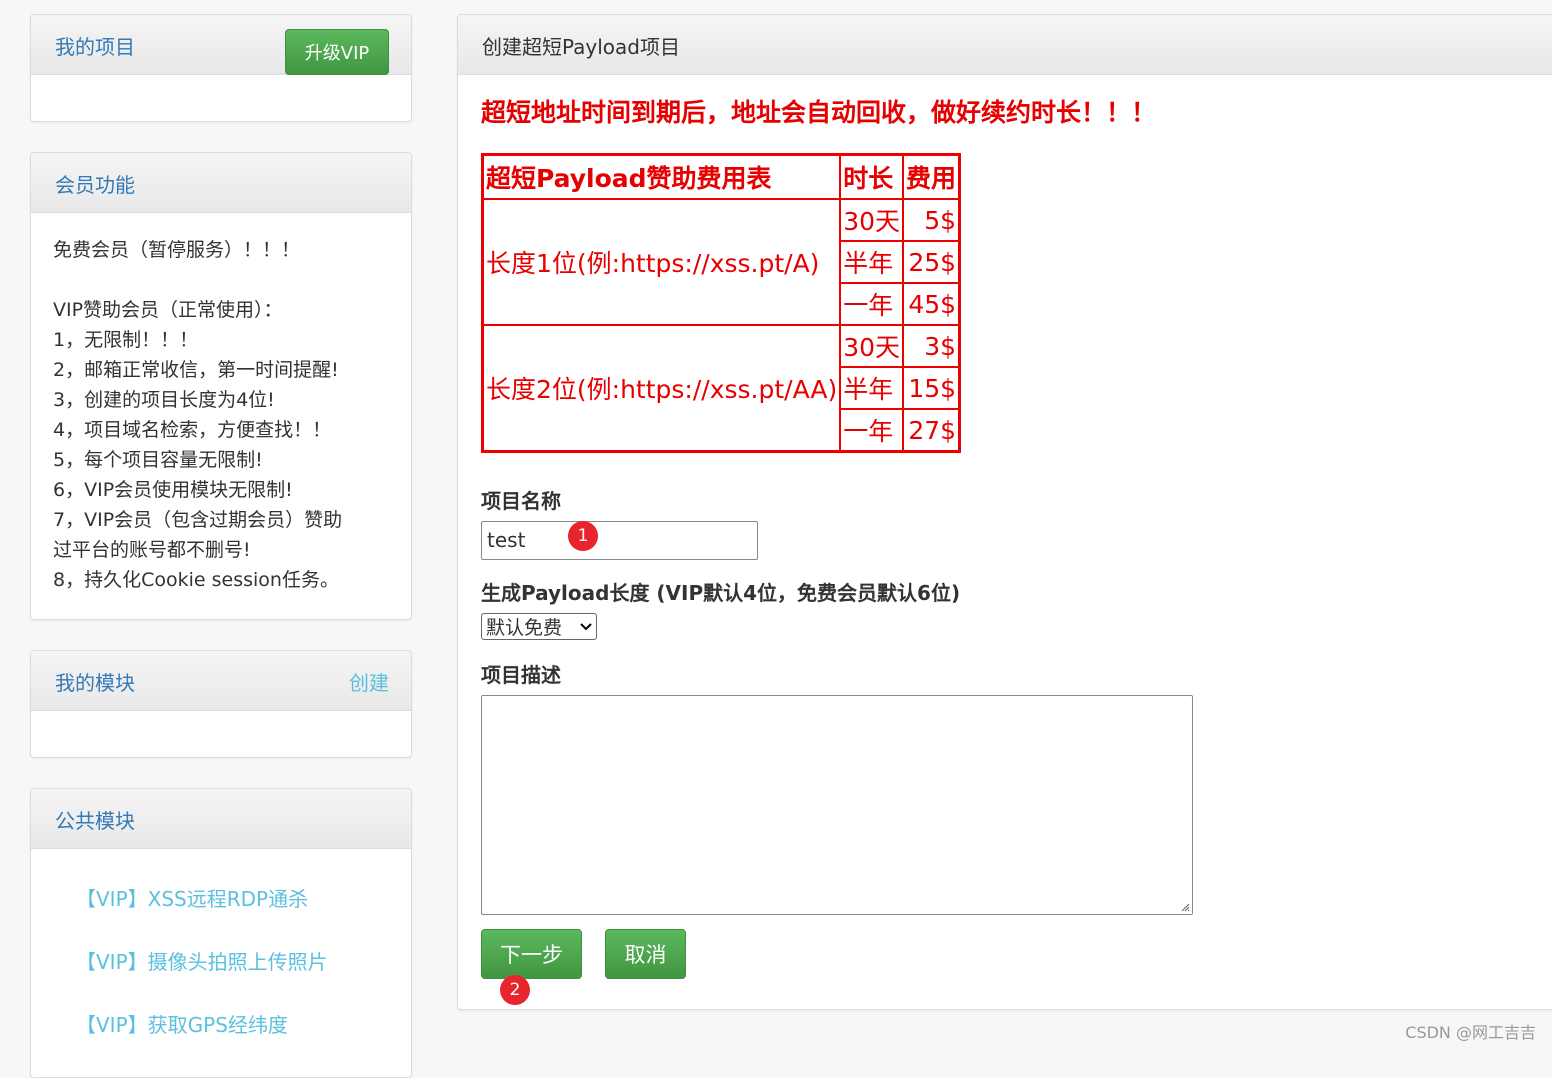  Describe the element at coordinates (531, 954) in the screenshot. I see `next-step-button: 下一步` at that location.